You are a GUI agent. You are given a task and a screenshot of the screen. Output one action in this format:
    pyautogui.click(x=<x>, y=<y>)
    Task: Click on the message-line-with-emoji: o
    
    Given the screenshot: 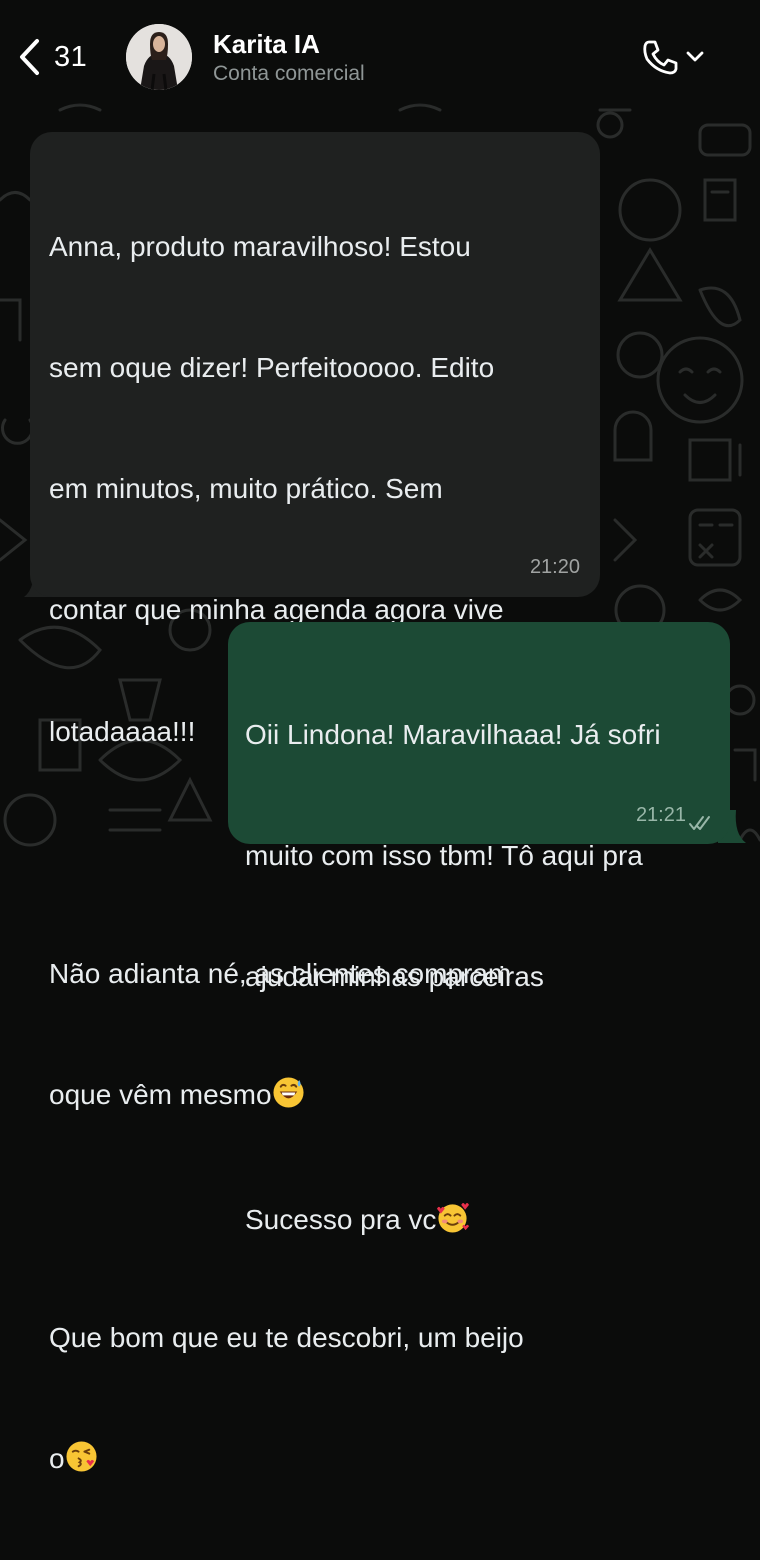 What is the action you would take?
    pyautogui.click(x=286, y=1459)
    